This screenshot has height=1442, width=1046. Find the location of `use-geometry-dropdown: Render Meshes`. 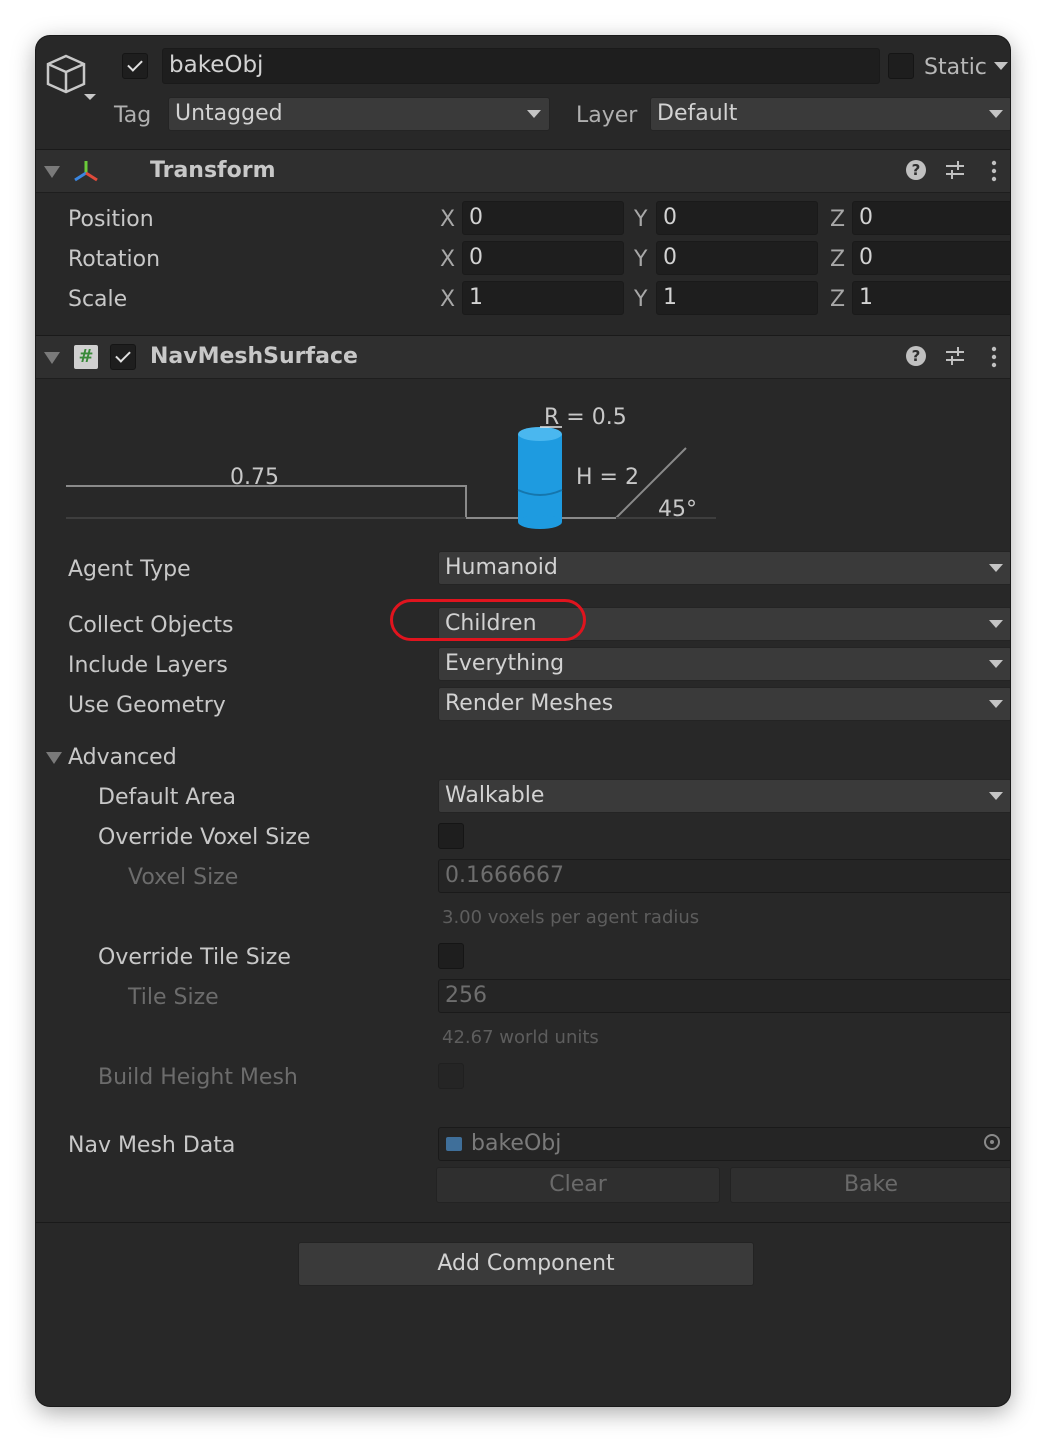

use-geometry-dropdown: Render Meshes is located at coordinates (724, 704).